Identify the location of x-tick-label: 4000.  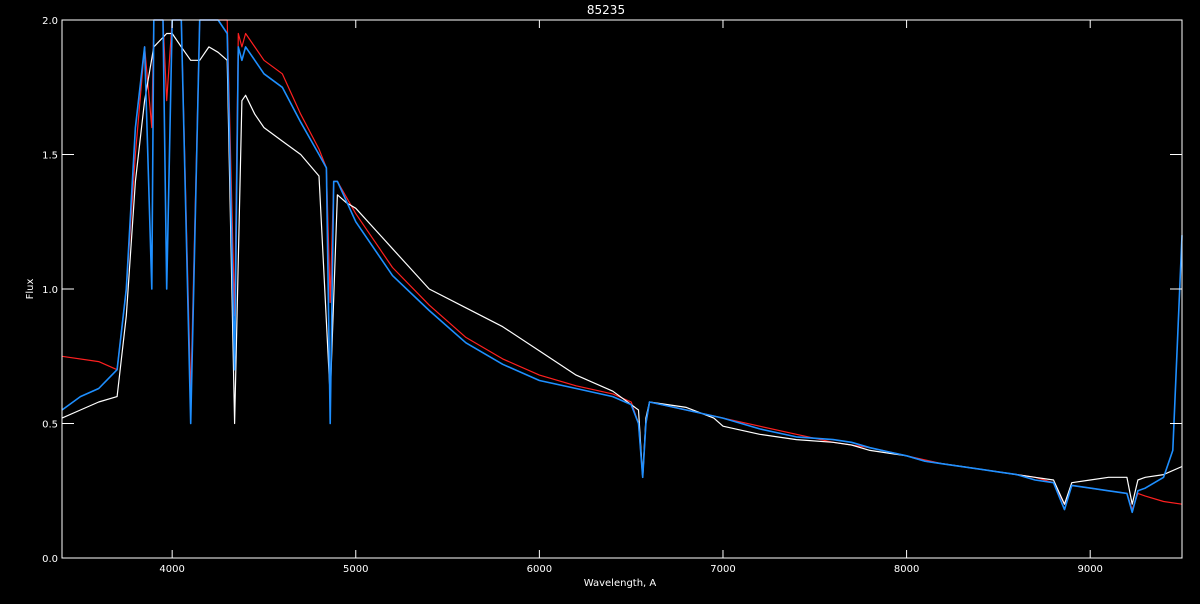
(171, 569).